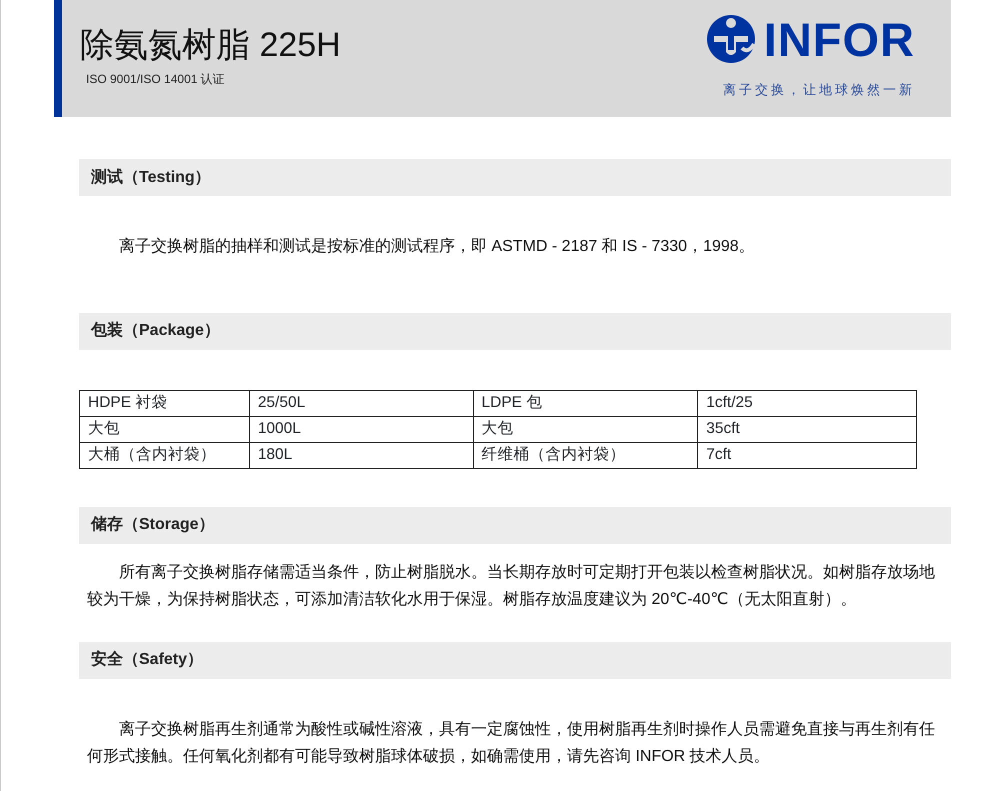 The width and height of the screenshot is (994, 791). I want to click on table-cell: 1cft/25, so click(807, 403).